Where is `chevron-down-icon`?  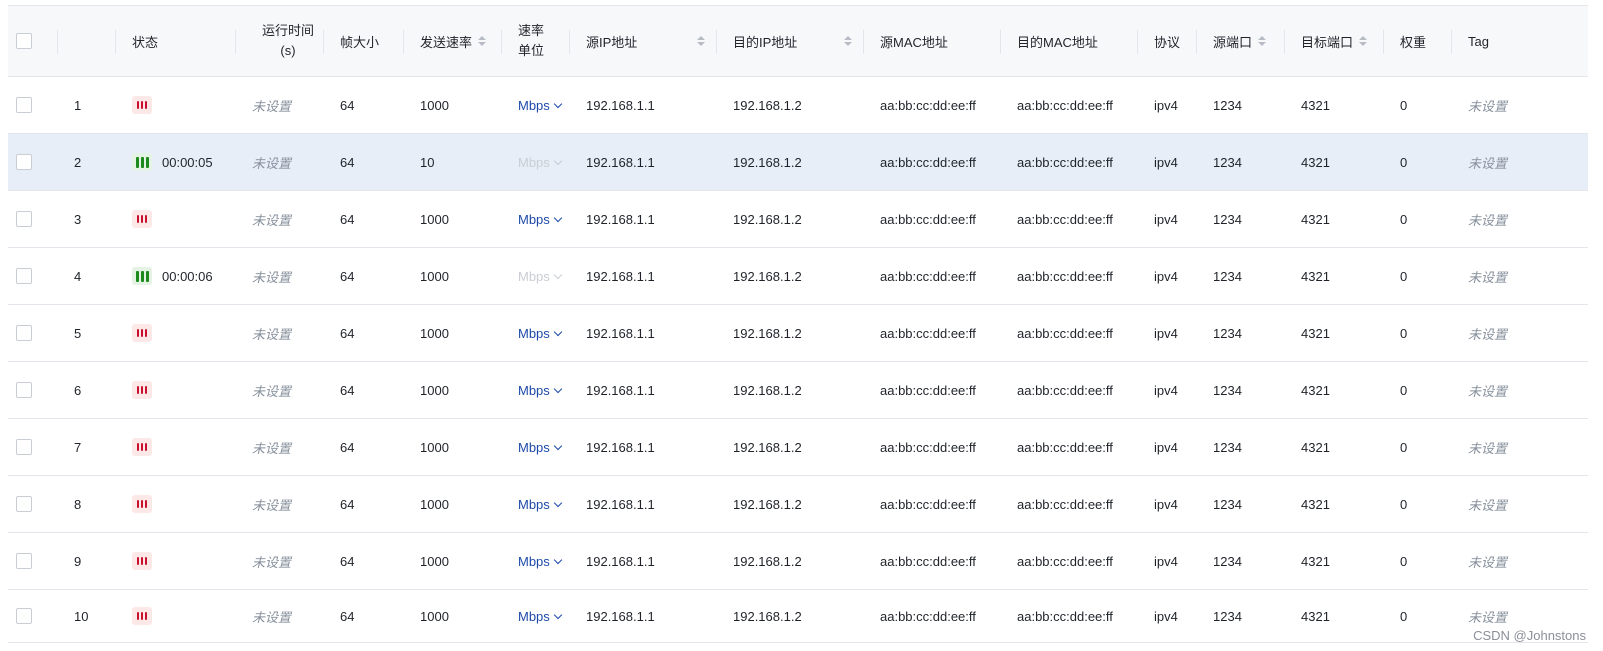 chevron-down-icon is located at coordinates (558, 502).